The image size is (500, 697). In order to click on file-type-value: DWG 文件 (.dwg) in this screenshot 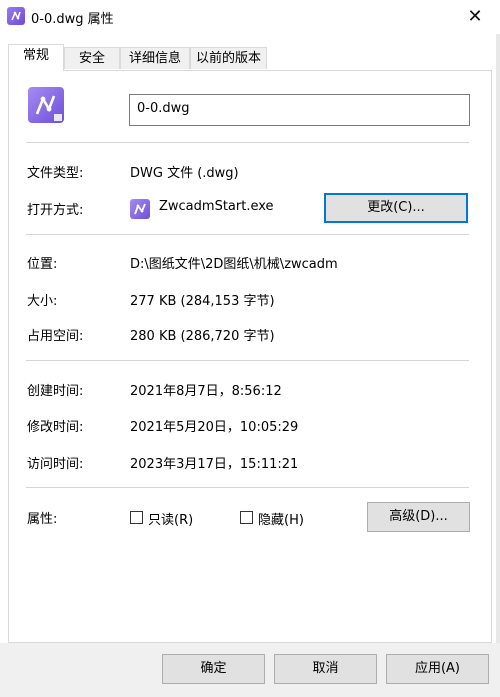, I will do `click(184, 173)`.